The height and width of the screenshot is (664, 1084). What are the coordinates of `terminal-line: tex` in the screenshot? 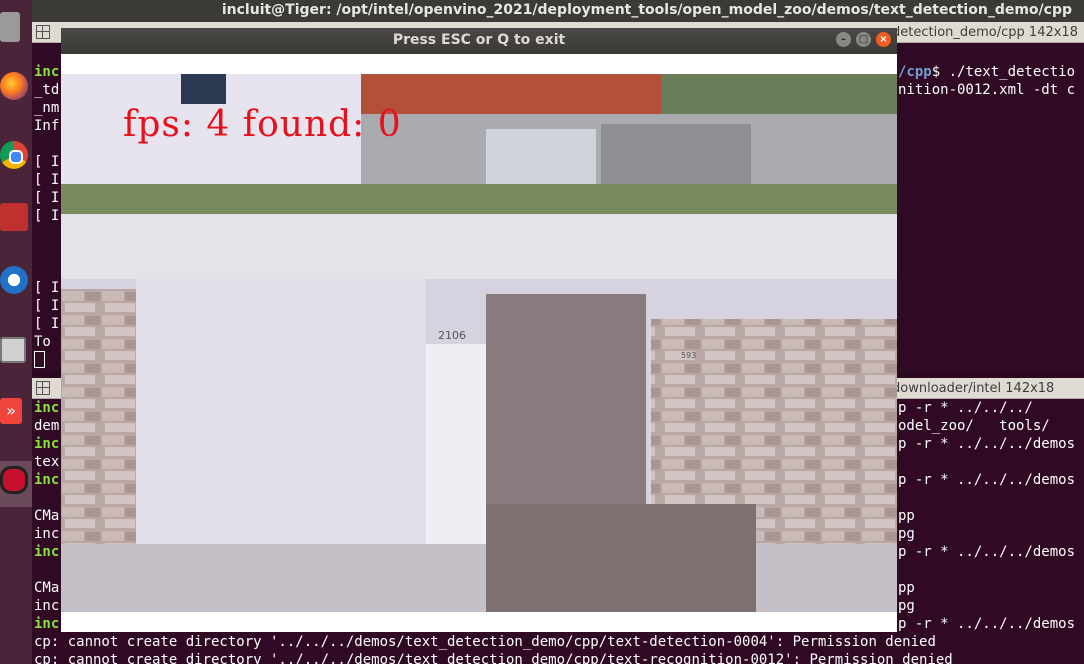 It's located at (47, 462).